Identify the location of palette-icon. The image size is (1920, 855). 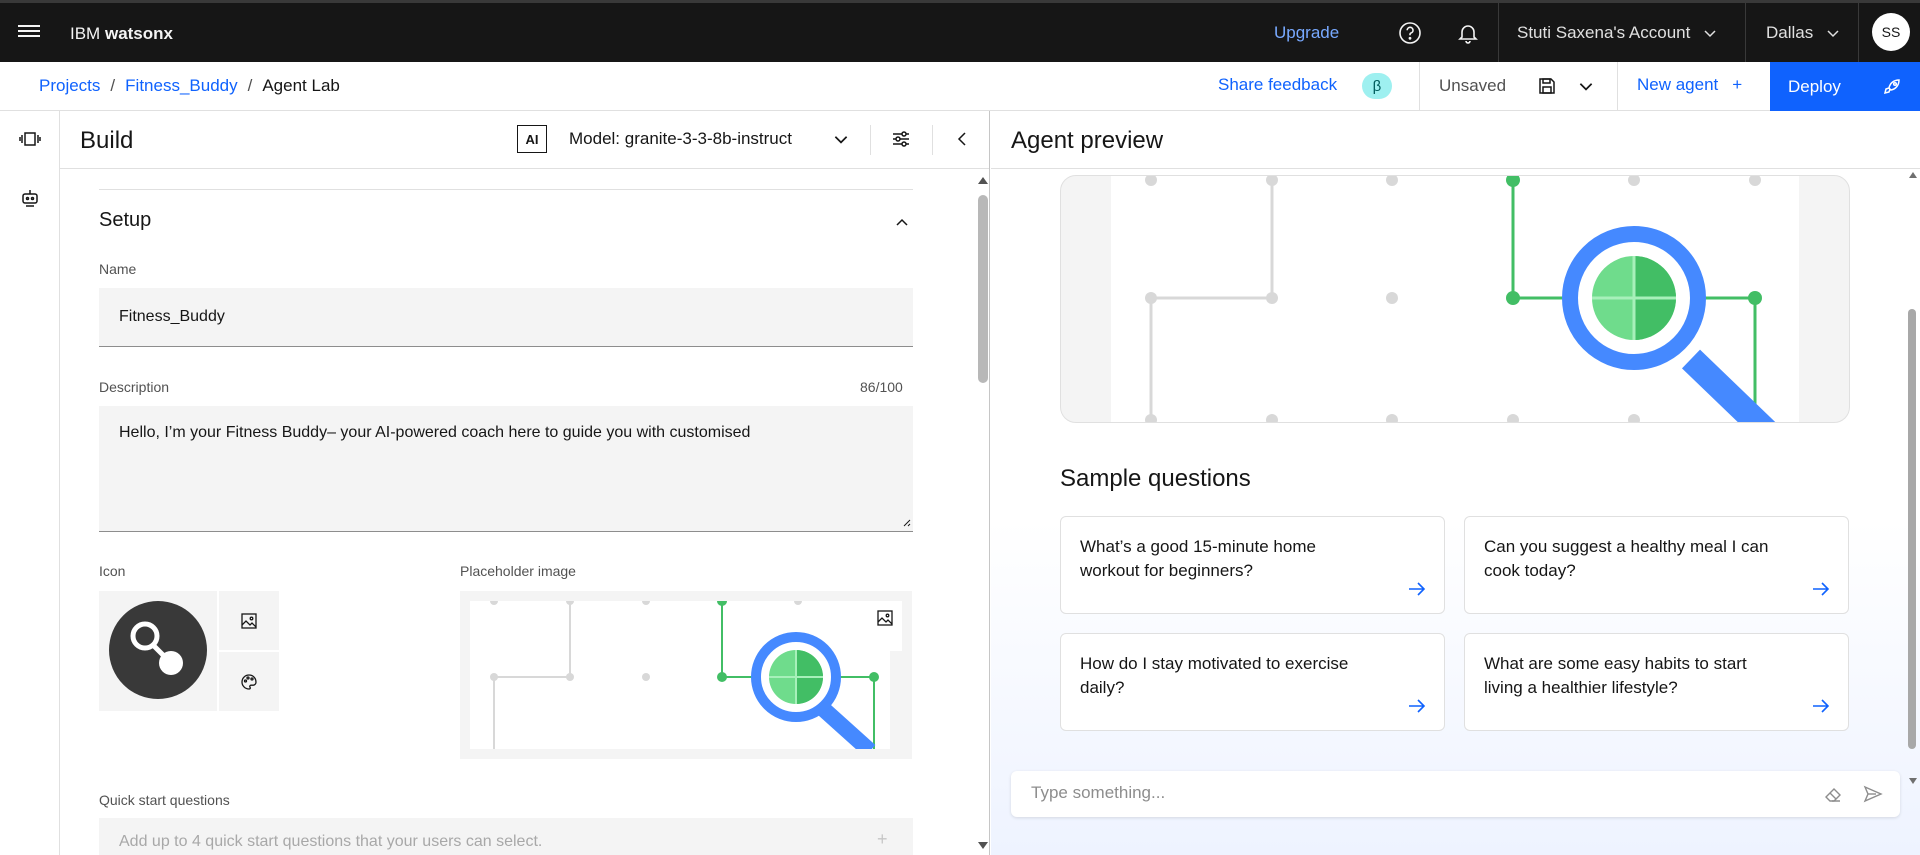
(249, 681).